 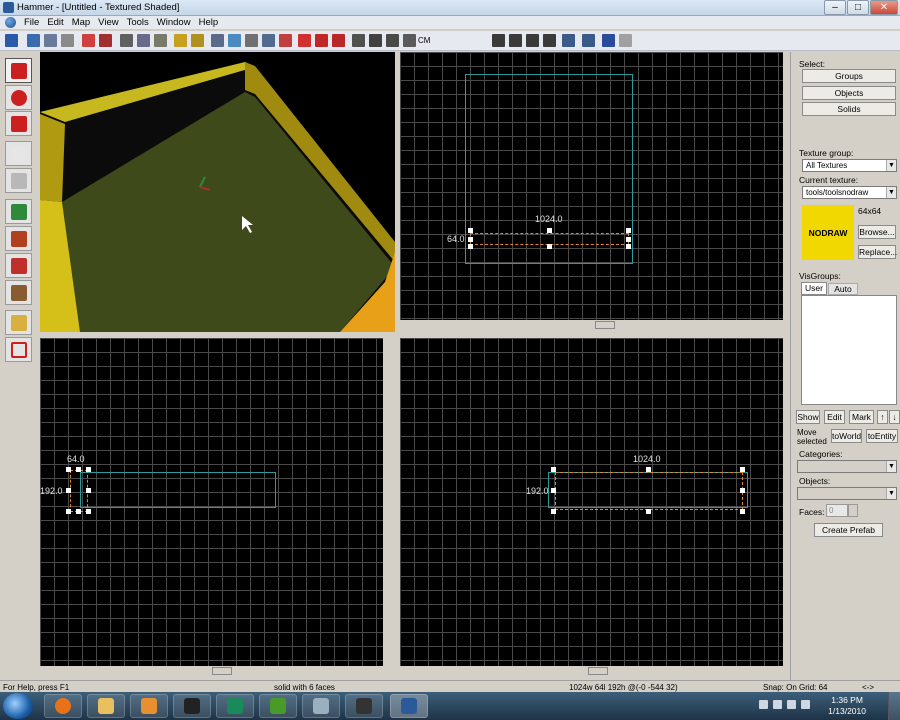 I want to click on flip-horizontal-icon, so click(x=304, y=40).